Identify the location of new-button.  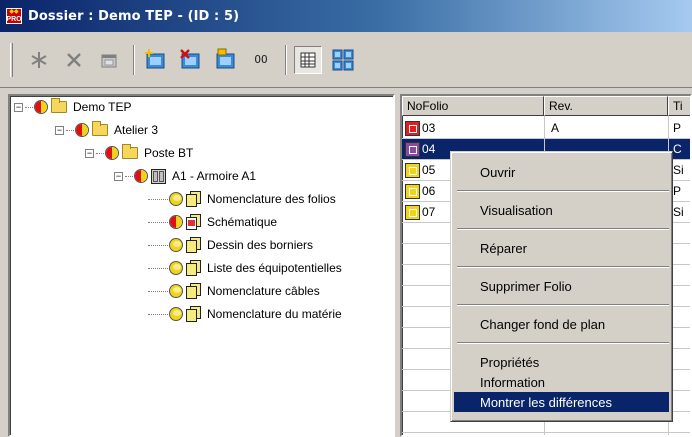
(39, 60).